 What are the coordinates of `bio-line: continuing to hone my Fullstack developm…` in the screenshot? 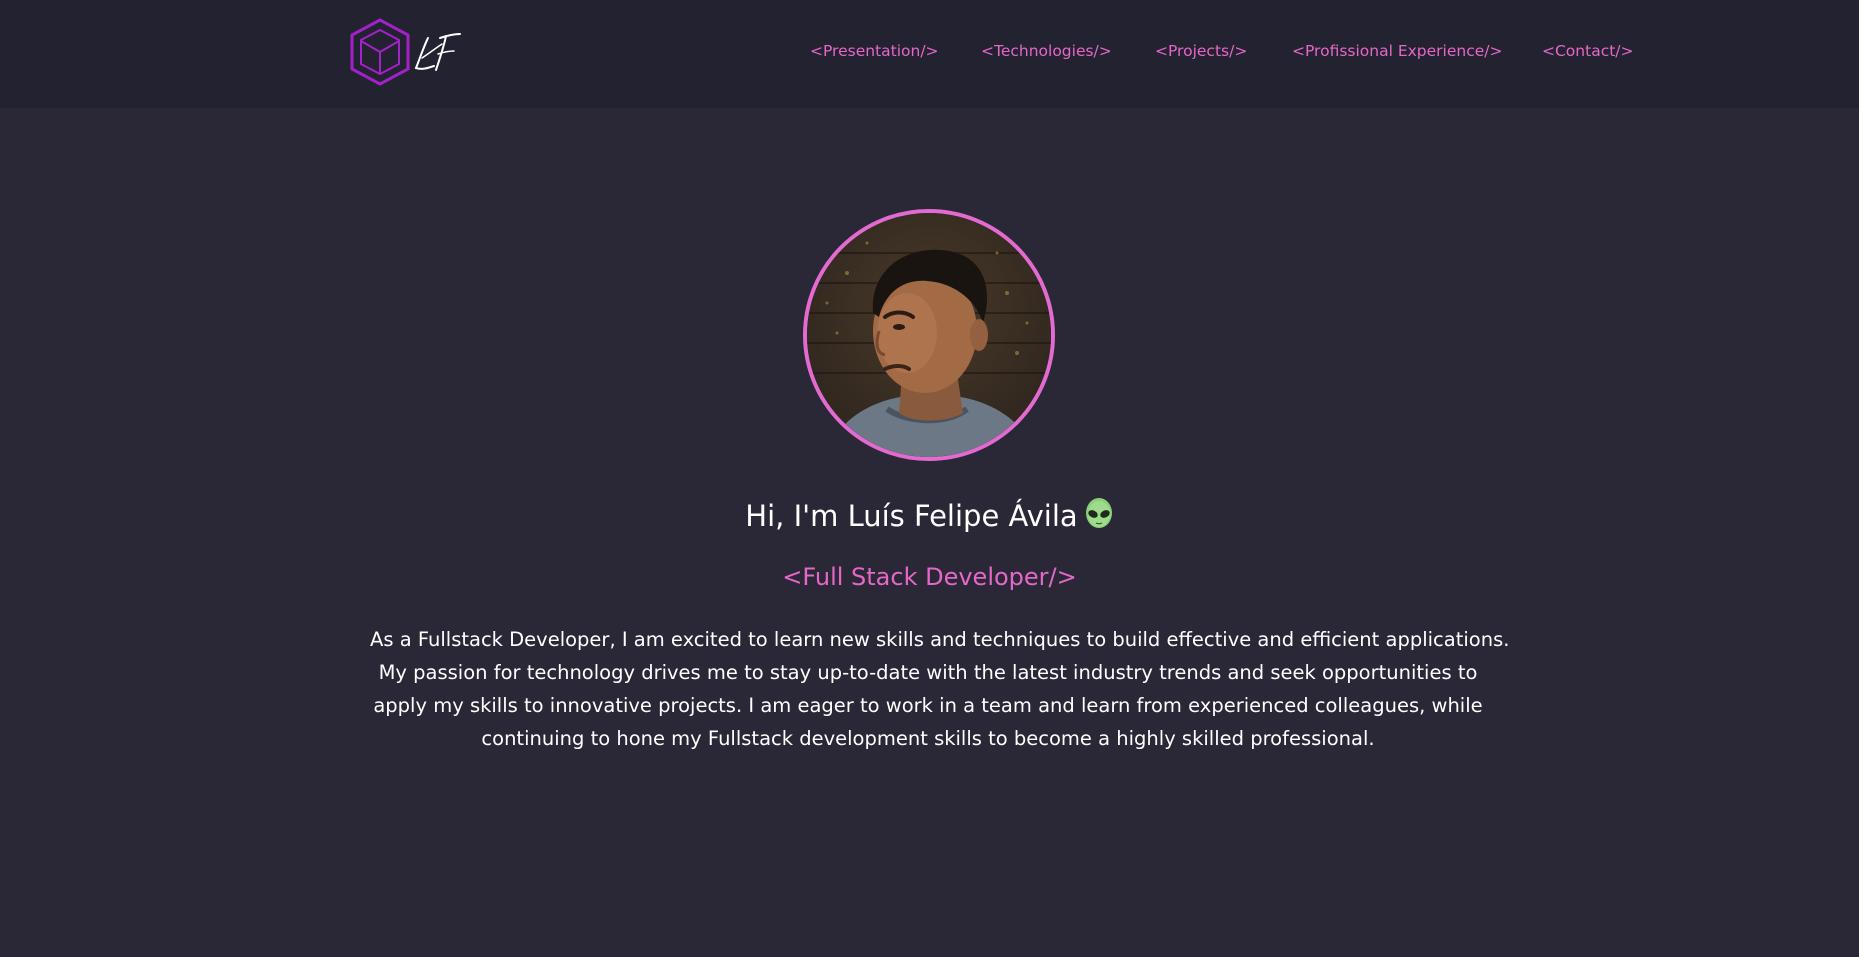 It's located at (928, 738).